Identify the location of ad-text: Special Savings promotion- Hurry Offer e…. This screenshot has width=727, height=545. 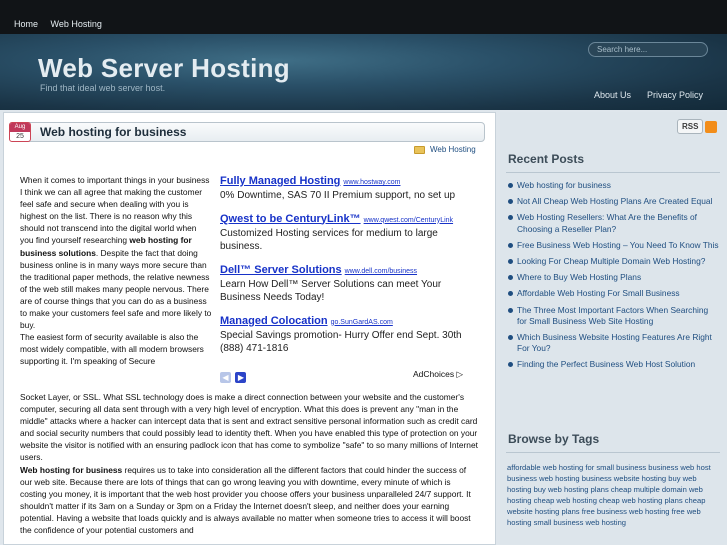
(341, 342).